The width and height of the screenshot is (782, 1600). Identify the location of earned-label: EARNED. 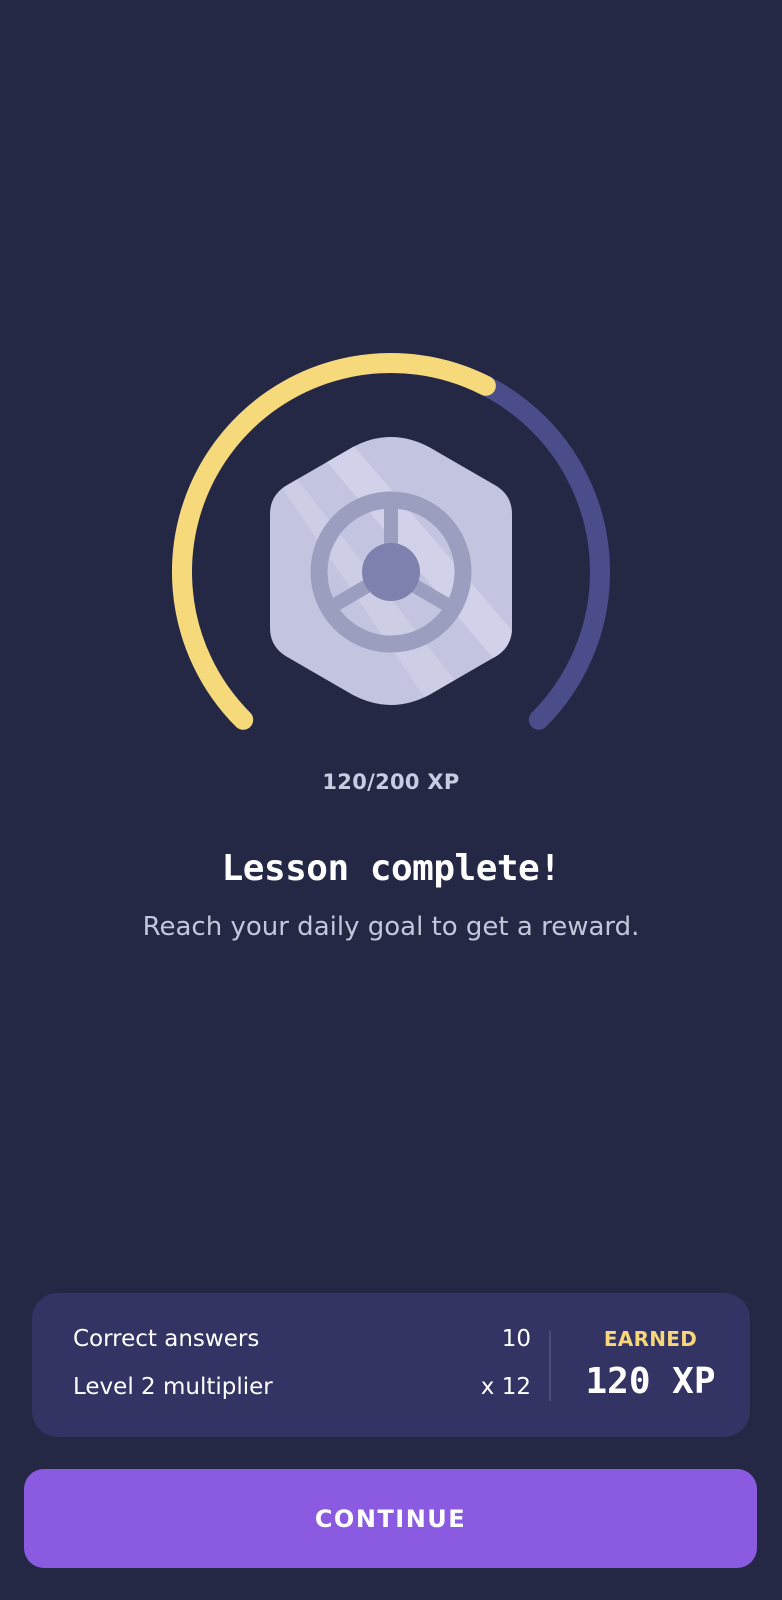
(650, 1339).